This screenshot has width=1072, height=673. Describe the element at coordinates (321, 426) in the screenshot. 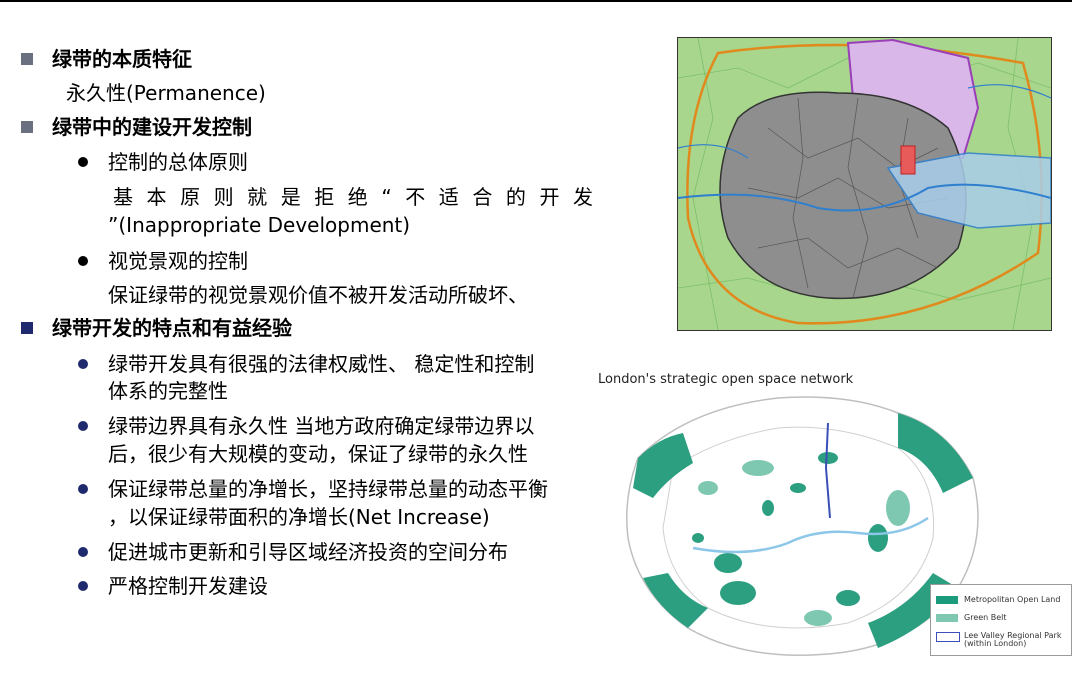

I see `bullet-2-line1: 绿带边界具有永久性 当地方政府确定绿带边界以` at that location.